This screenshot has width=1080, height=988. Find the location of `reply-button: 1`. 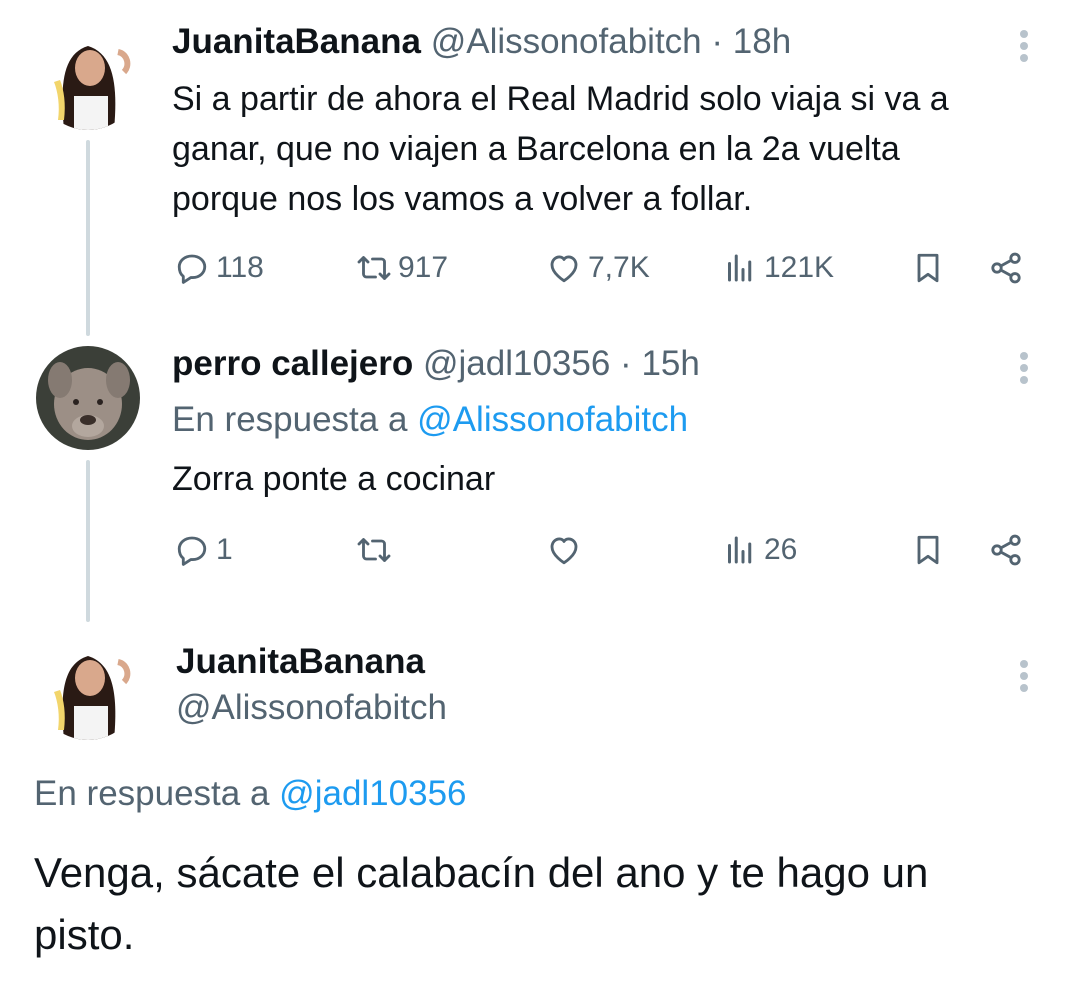

reply-button: 1 is located at coordinates (203, 550).